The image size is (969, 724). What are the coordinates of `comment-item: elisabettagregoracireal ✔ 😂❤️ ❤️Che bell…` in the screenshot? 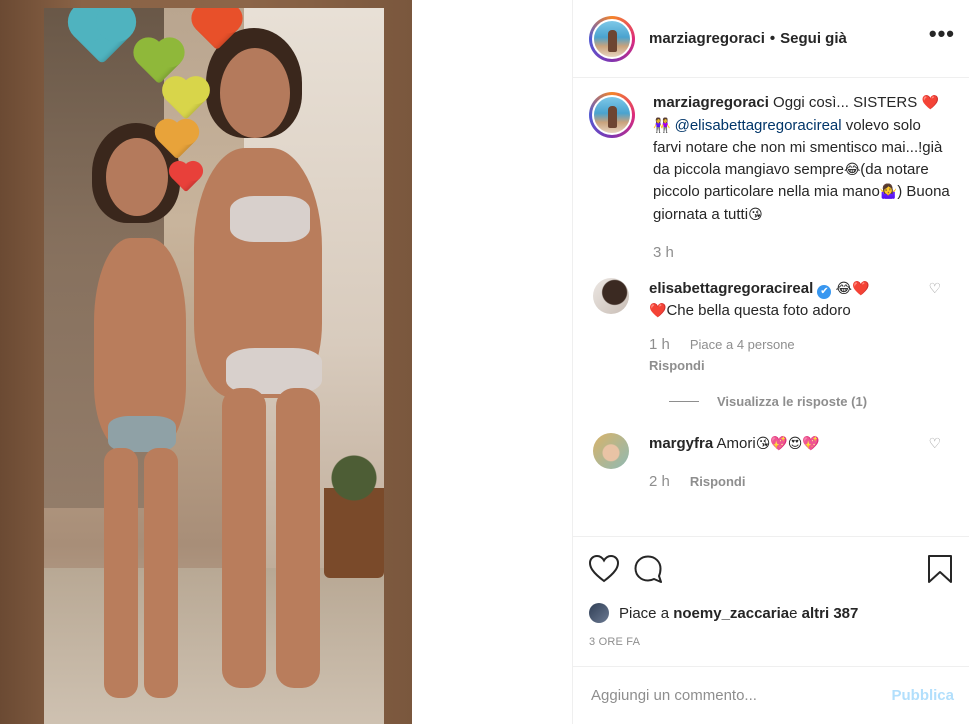 It's located at (771, 326).